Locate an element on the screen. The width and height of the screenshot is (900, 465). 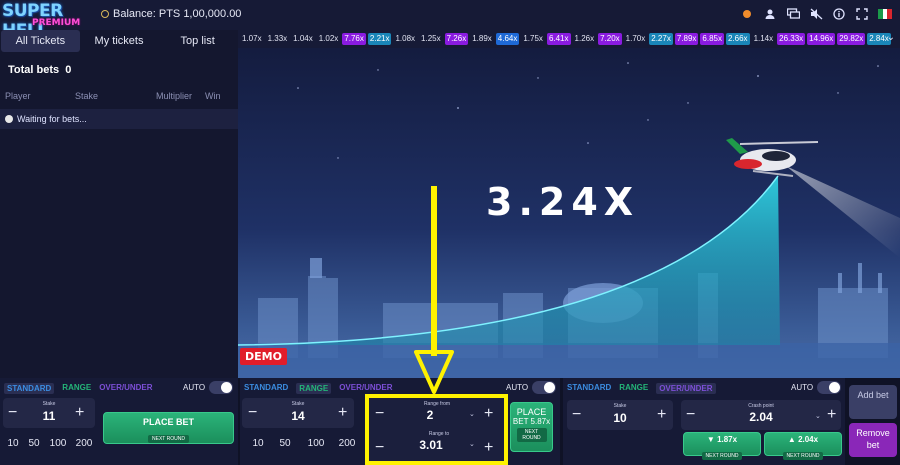
sidebar-tabs: All Tickets My tickets Top list is located at coordinates (119, 41).